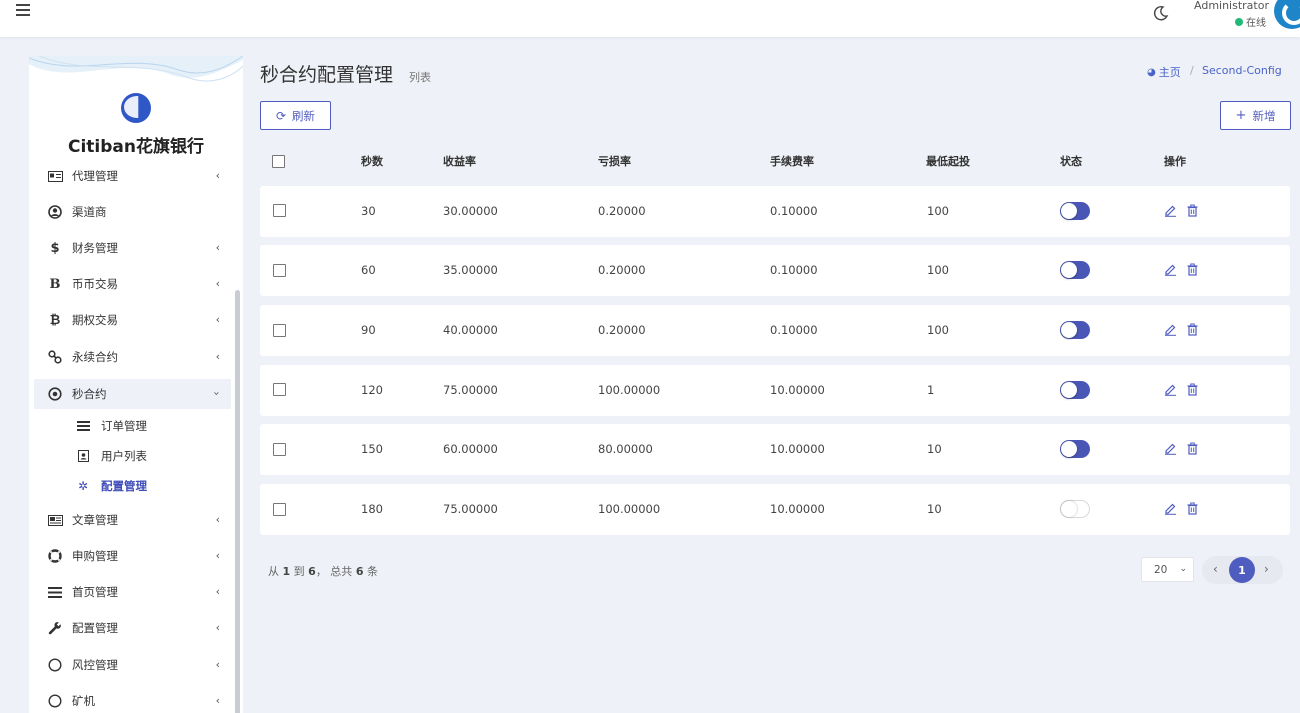 Image resolution: width=1300 pixels, height=713 pixels. Describe the element at coordinates (650, 18) in the screenshot. I see `top-bar: Administrator 在线` at that location.